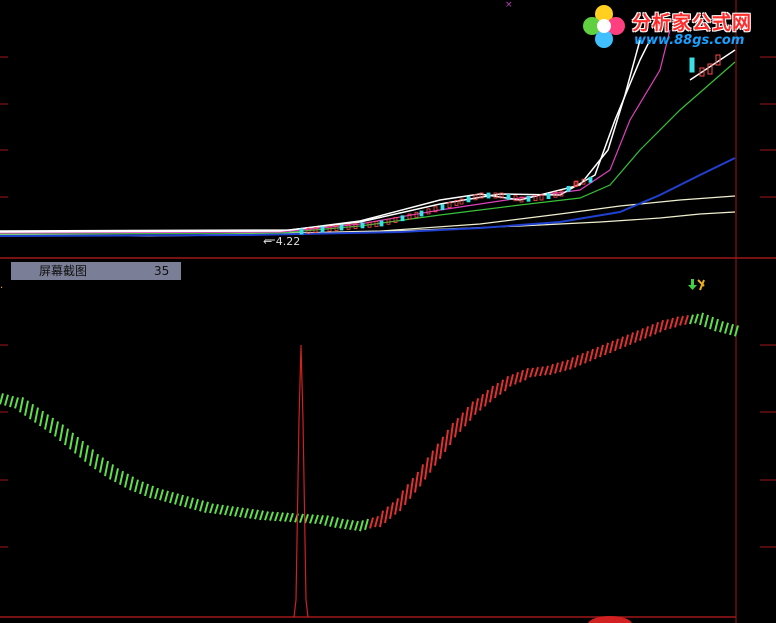 This screenshot has height=623, width=776. Describe the element at coordinates (1, 288) in the screenshot. I see `left-edge-mark: ·` at that location.